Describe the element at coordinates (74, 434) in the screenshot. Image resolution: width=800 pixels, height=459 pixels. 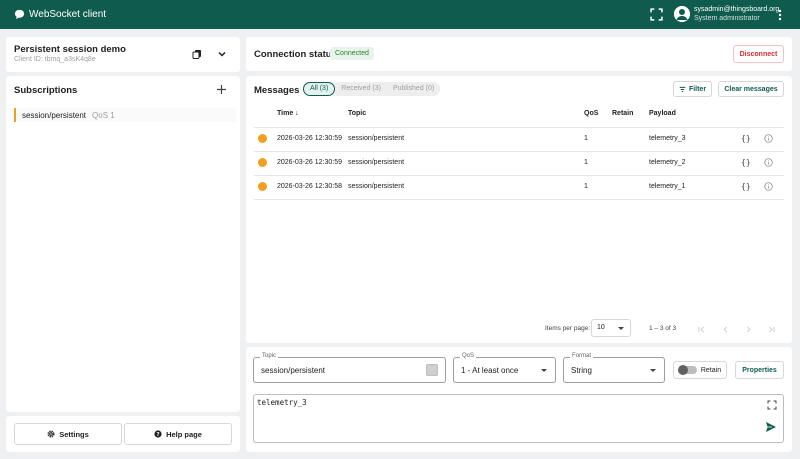
I see `settings-label: Settings` at that location.